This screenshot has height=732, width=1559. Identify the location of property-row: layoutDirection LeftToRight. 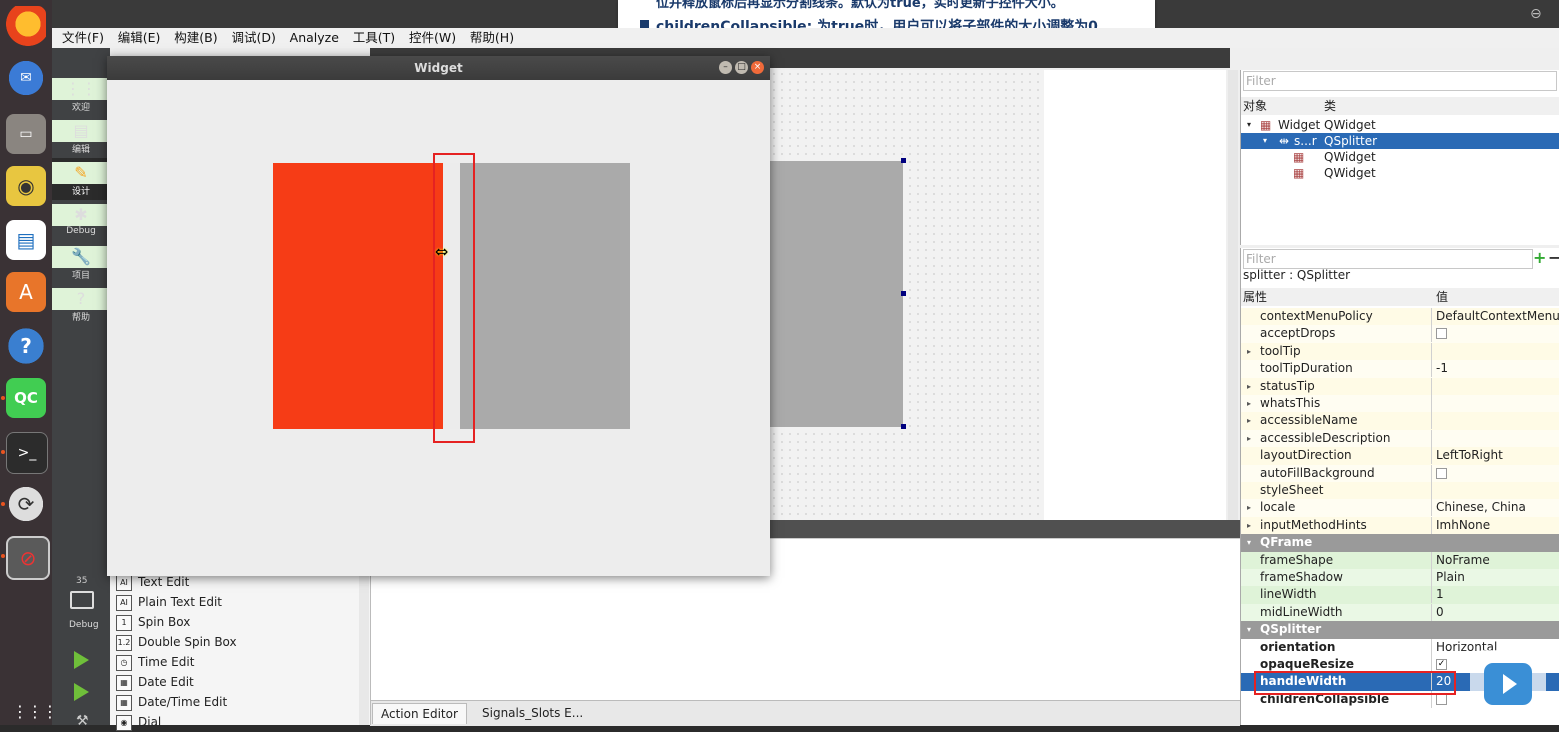
(1400, 456).